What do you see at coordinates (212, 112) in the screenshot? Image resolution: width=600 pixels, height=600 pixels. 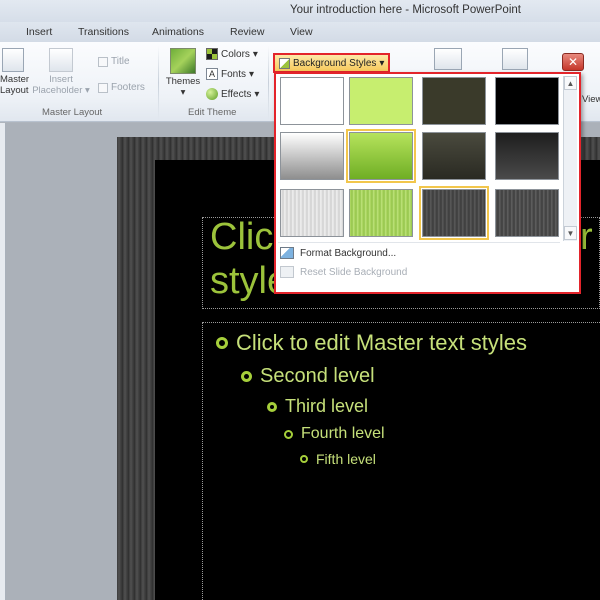 I see `group-label-edit-theme: Edit Theme` at bounding box center [212, 112].